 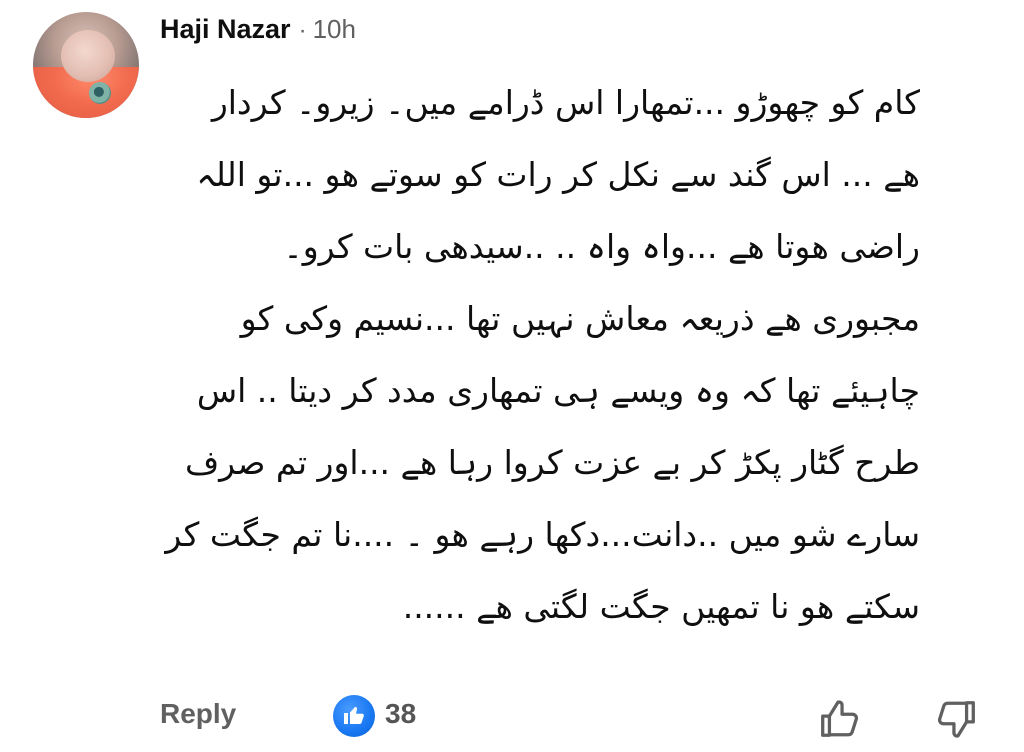 I want to click on comment-timestamp: 10h, so click(x=334, y=29).